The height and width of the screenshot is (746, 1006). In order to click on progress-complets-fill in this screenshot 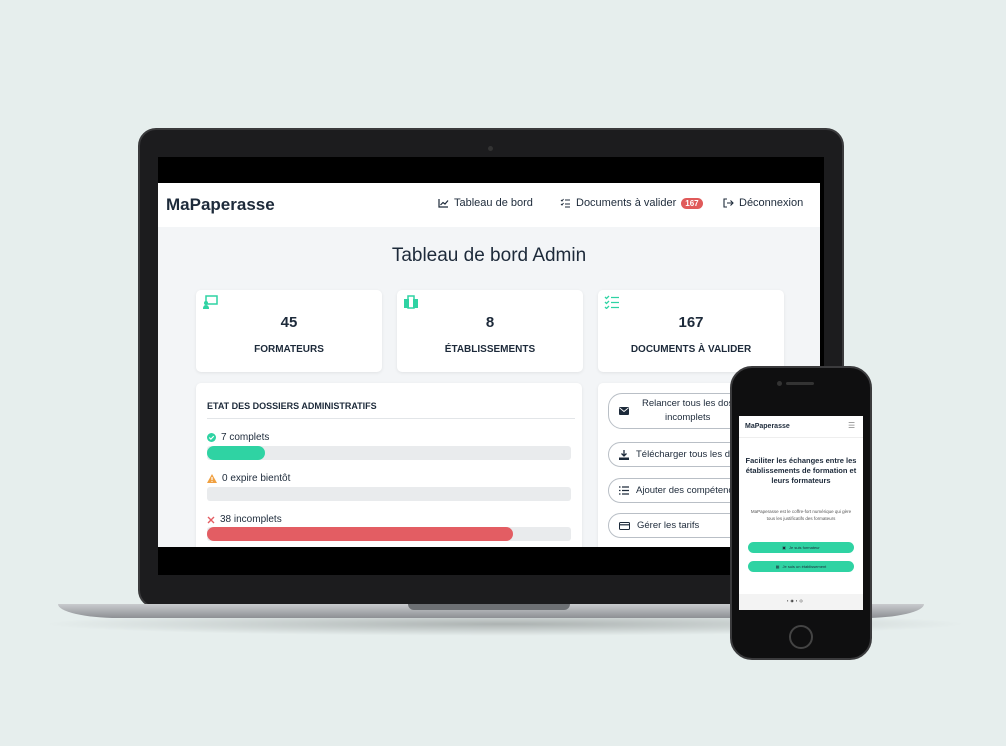, I will do `click(236, 453)`.